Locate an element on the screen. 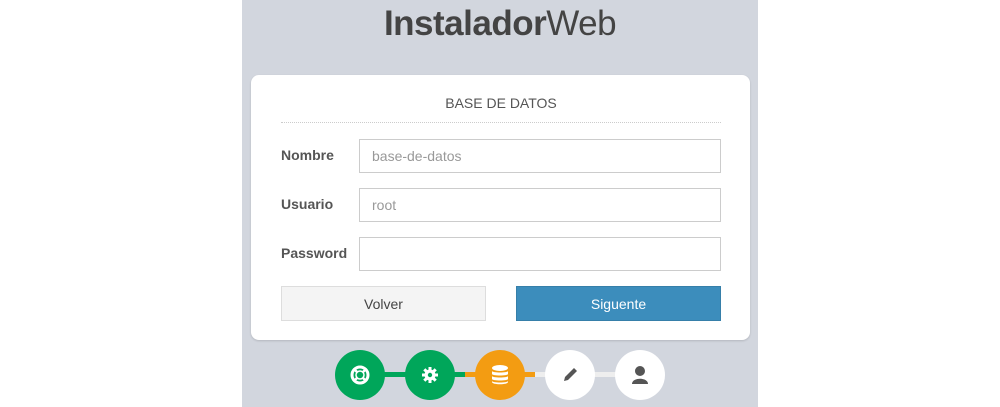 The height and width of the screenshot is (407, 1000). database-icon is located at coordinates (500, 375).